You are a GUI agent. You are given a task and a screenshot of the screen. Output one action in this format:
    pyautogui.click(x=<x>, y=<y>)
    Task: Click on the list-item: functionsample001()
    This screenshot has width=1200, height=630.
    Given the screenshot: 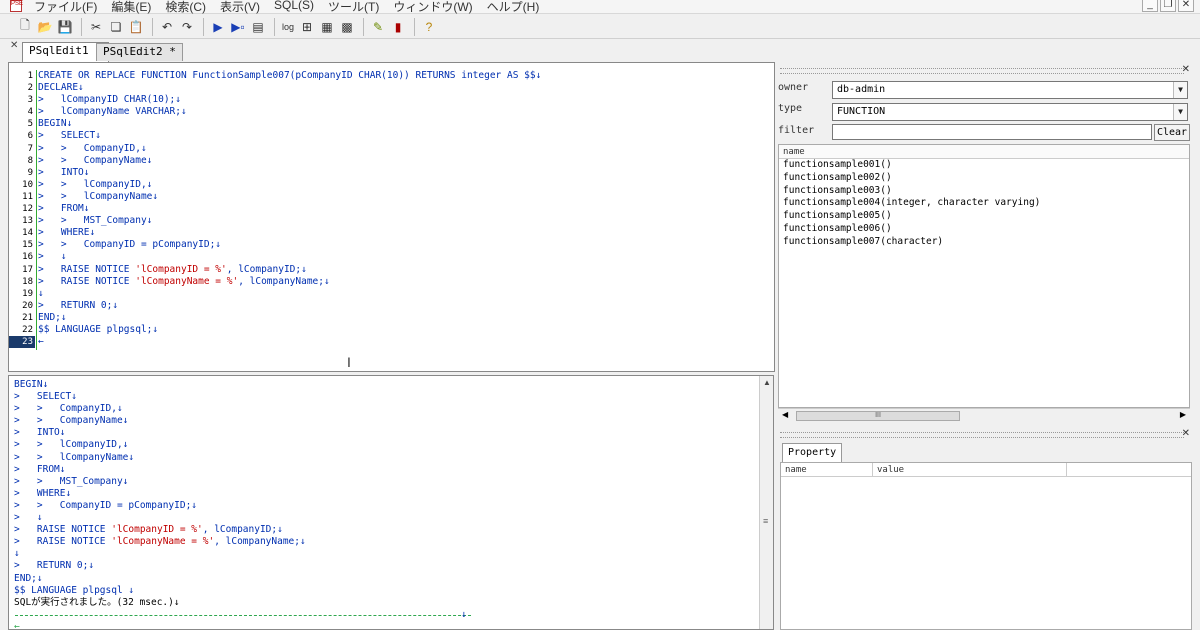 What is the action you would take?
    pyautogui.click(x=984, y=165)
    